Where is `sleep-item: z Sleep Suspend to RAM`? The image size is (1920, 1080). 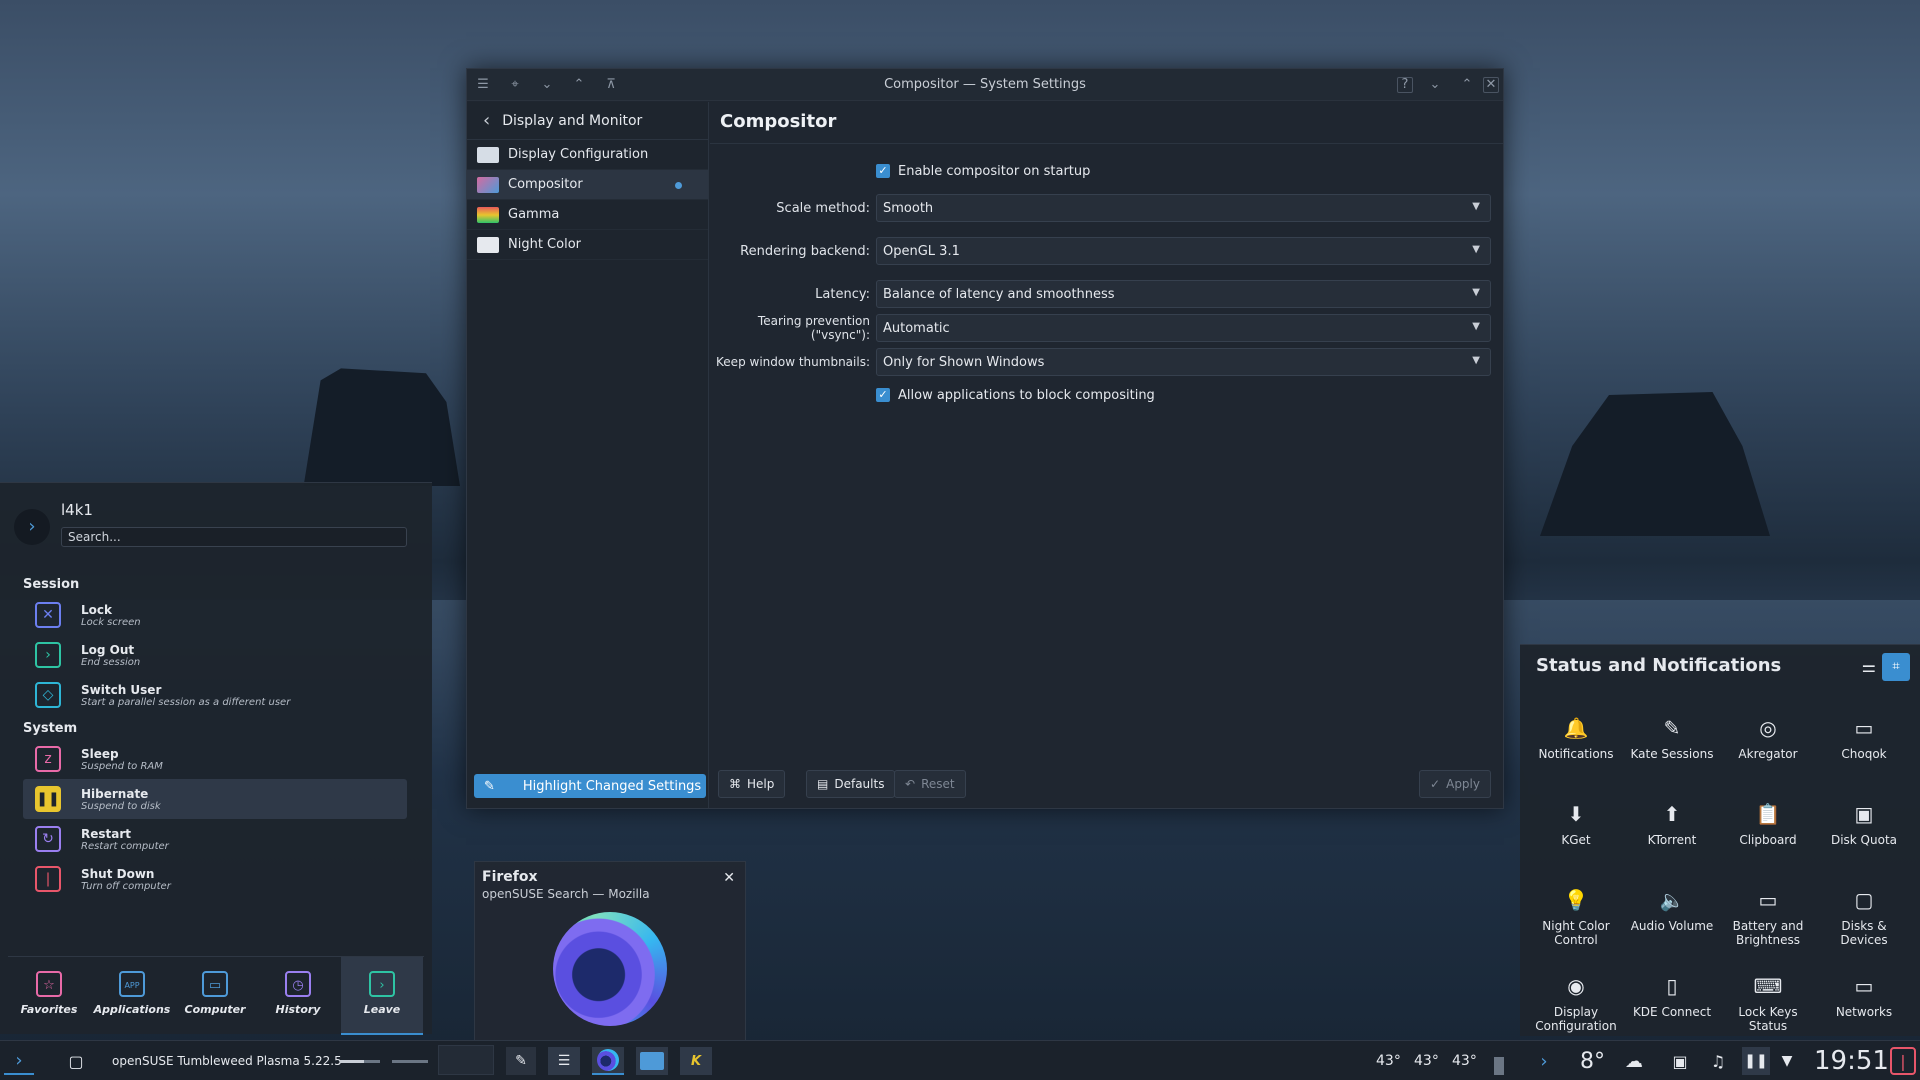 sleep-item: z Sleep Suspend to RAM is located at coordinates (215, 759).